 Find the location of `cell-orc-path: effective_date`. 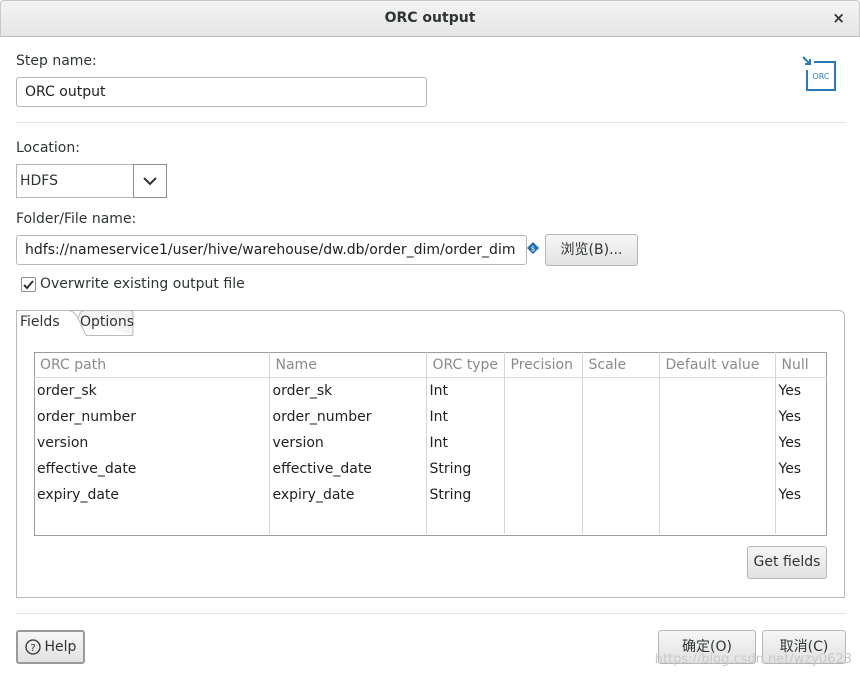

cell-orc-path: effective_date is located at coordinates (152, 469).